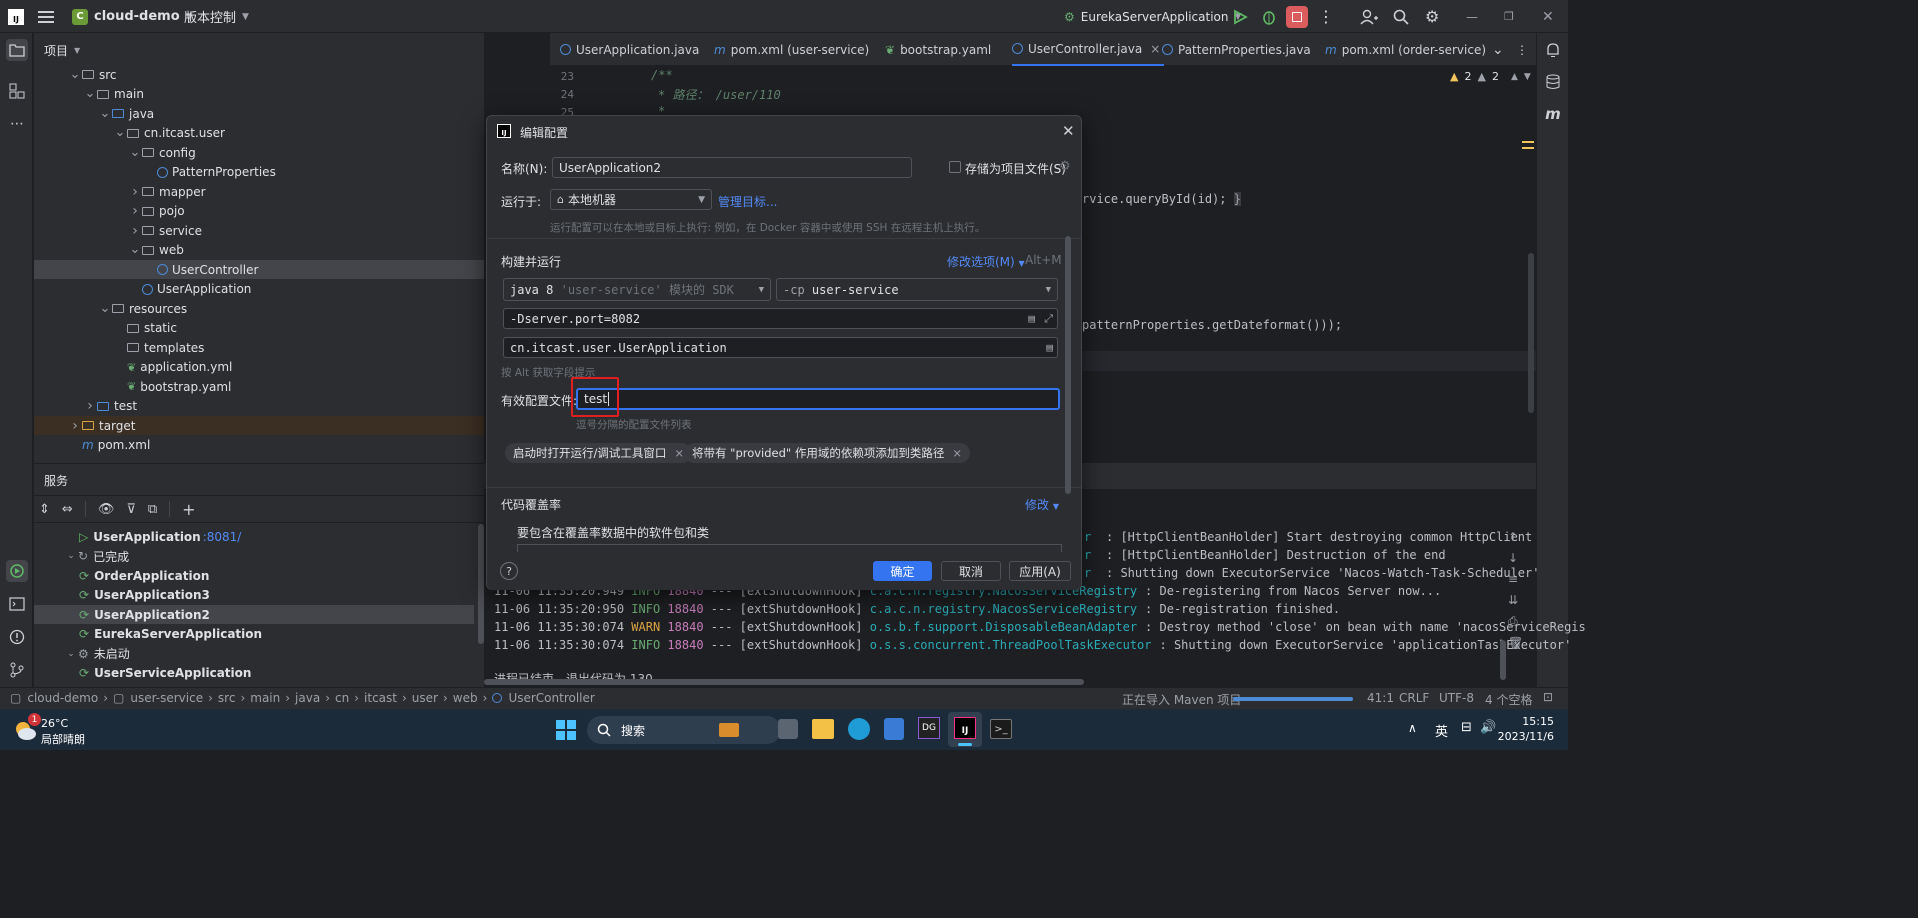  What do you see at coordinates (1369, 16) in the screenshot?
I see `add-user-icon` at bounding box center [1369, 16].